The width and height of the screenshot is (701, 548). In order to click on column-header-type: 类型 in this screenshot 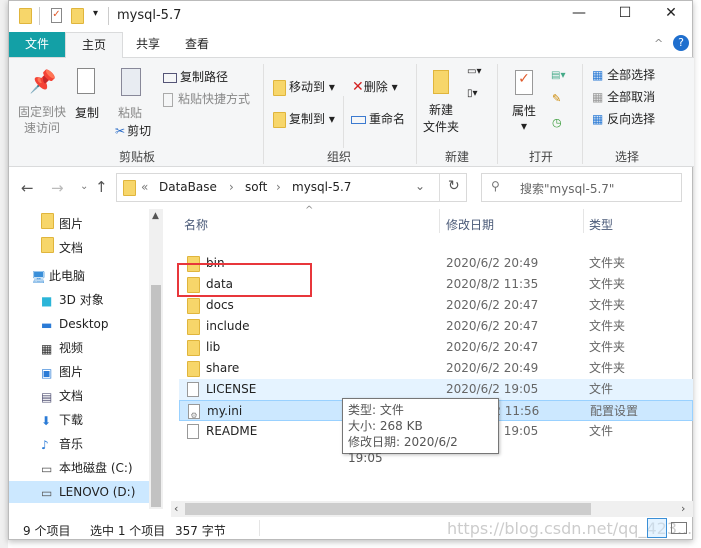, I will do `click(601, 224)`.